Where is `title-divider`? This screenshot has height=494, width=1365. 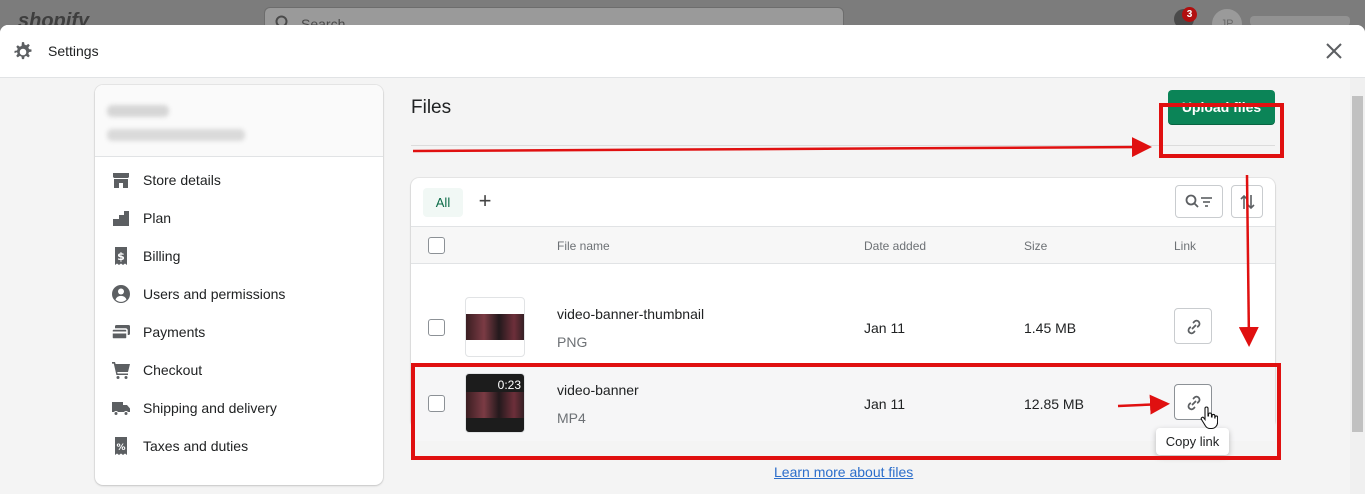
title-divider is located at coordinates (843, 145).